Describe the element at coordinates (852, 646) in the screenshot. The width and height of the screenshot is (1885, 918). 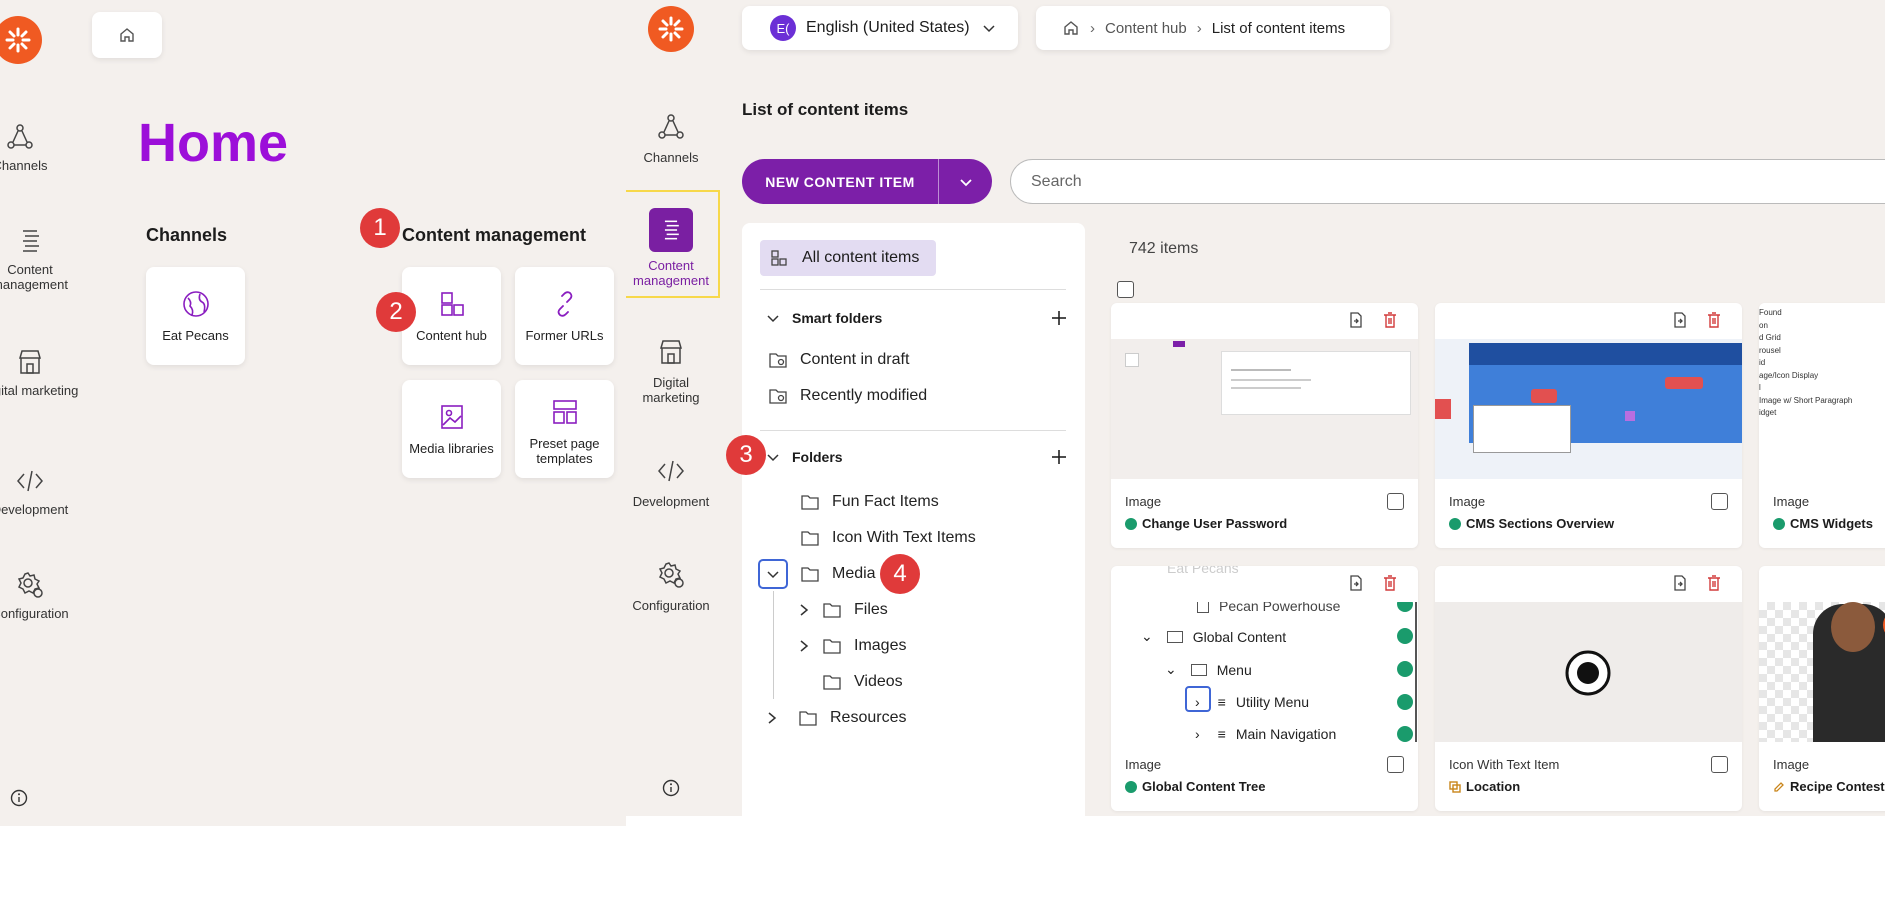
I see `folder-images: Images` at that location.